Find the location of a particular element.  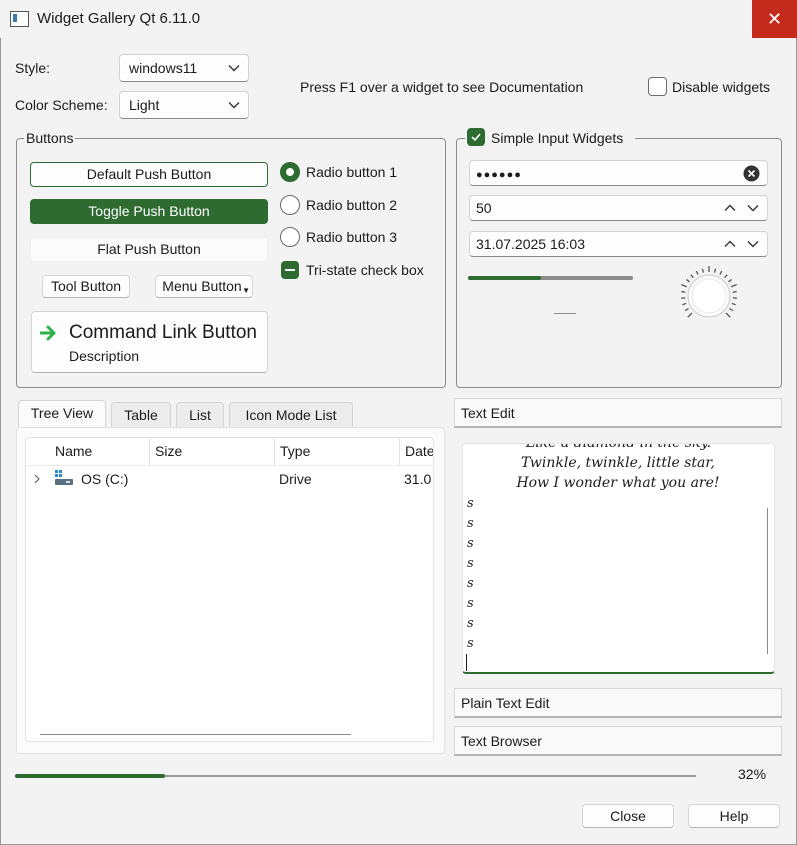

vertical-scrollbar is located at coordinates (767, 581).